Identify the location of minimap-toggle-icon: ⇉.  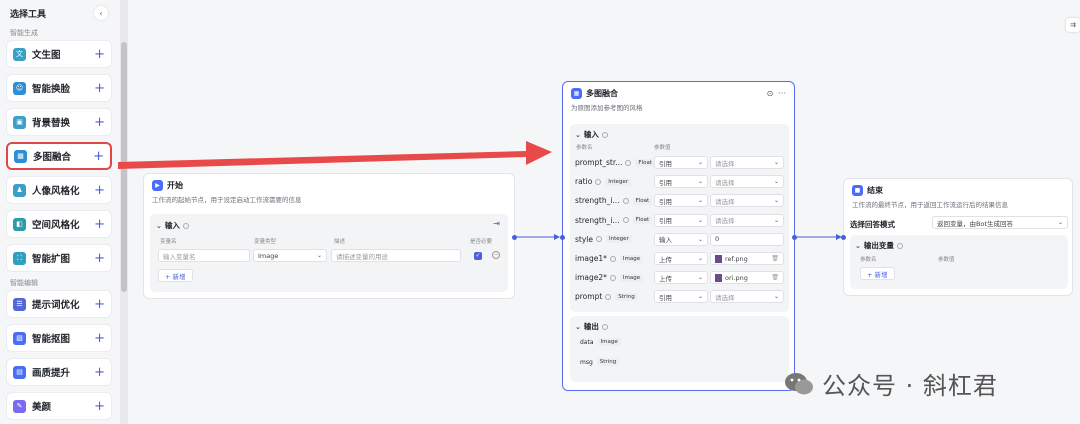
(1073, 25).